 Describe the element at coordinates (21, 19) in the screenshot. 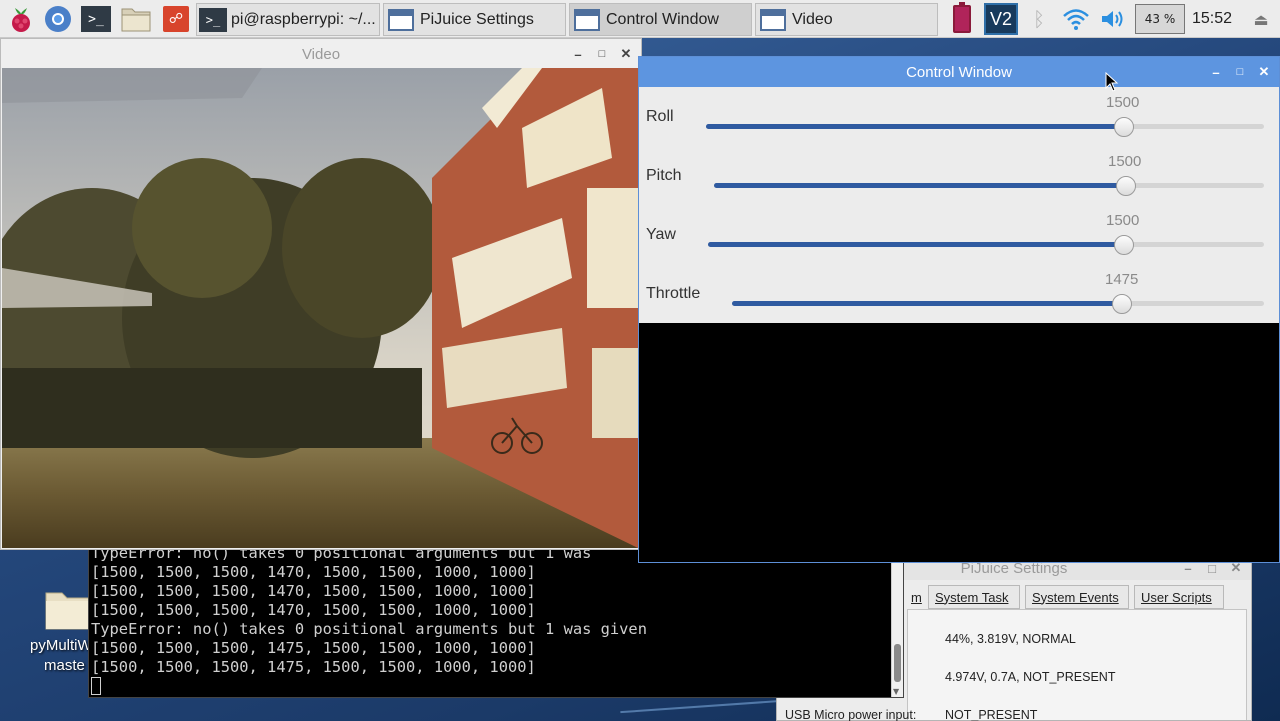

I see `raspberry-menu-icon` at that location.